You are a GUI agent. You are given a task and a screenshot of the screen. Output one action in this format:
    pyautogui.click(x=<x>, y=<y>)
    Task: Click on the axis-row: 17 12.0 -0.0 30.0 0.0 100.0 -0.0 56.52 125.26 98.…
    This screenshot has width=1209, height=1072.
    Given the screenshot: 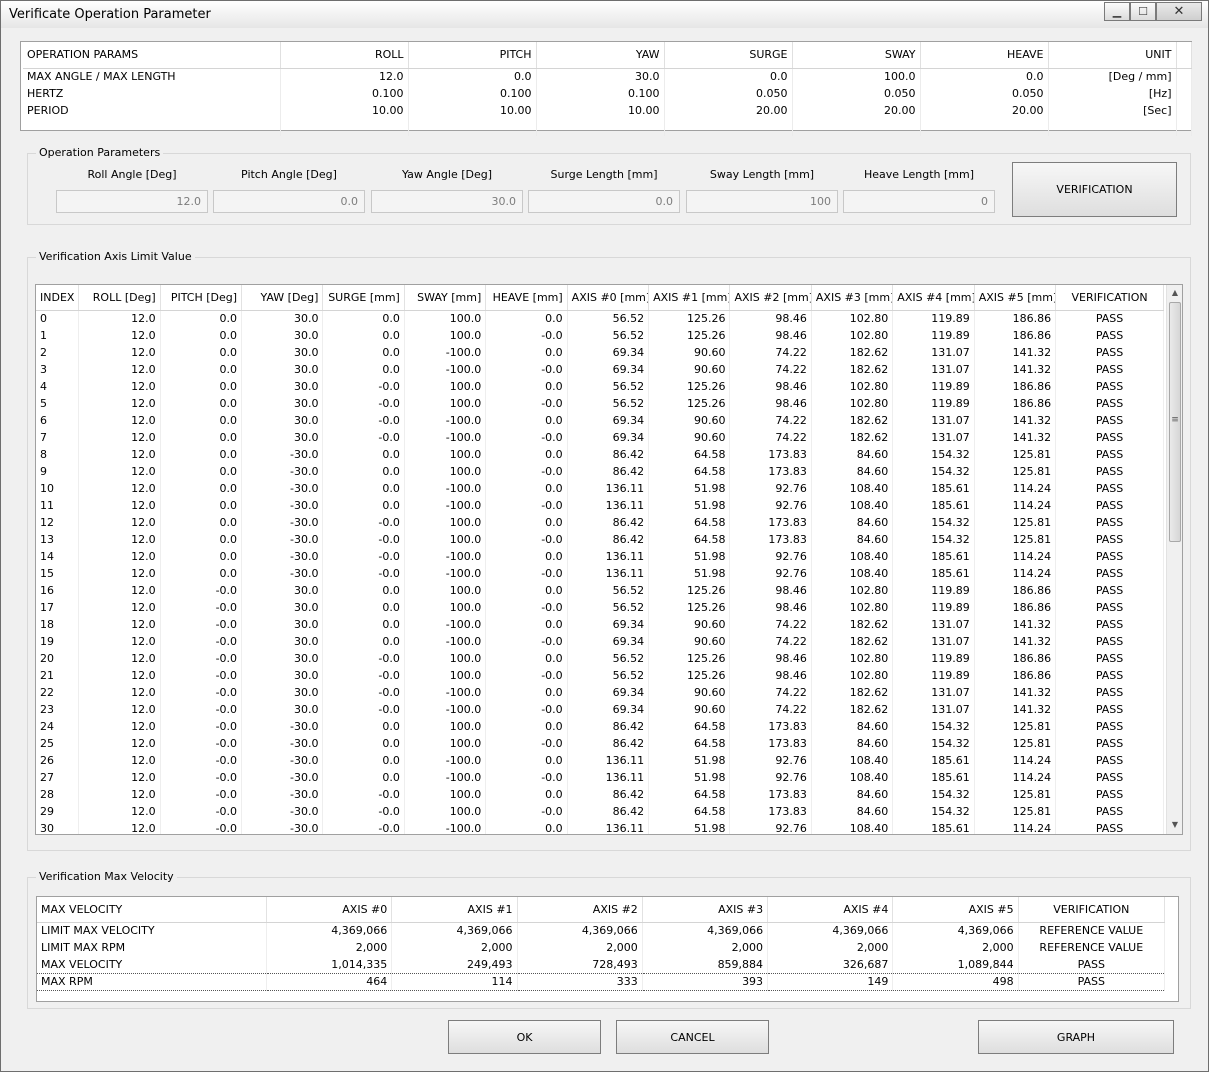 What is the action you would take?
    pyautogui.click(x=600, y=607)
    